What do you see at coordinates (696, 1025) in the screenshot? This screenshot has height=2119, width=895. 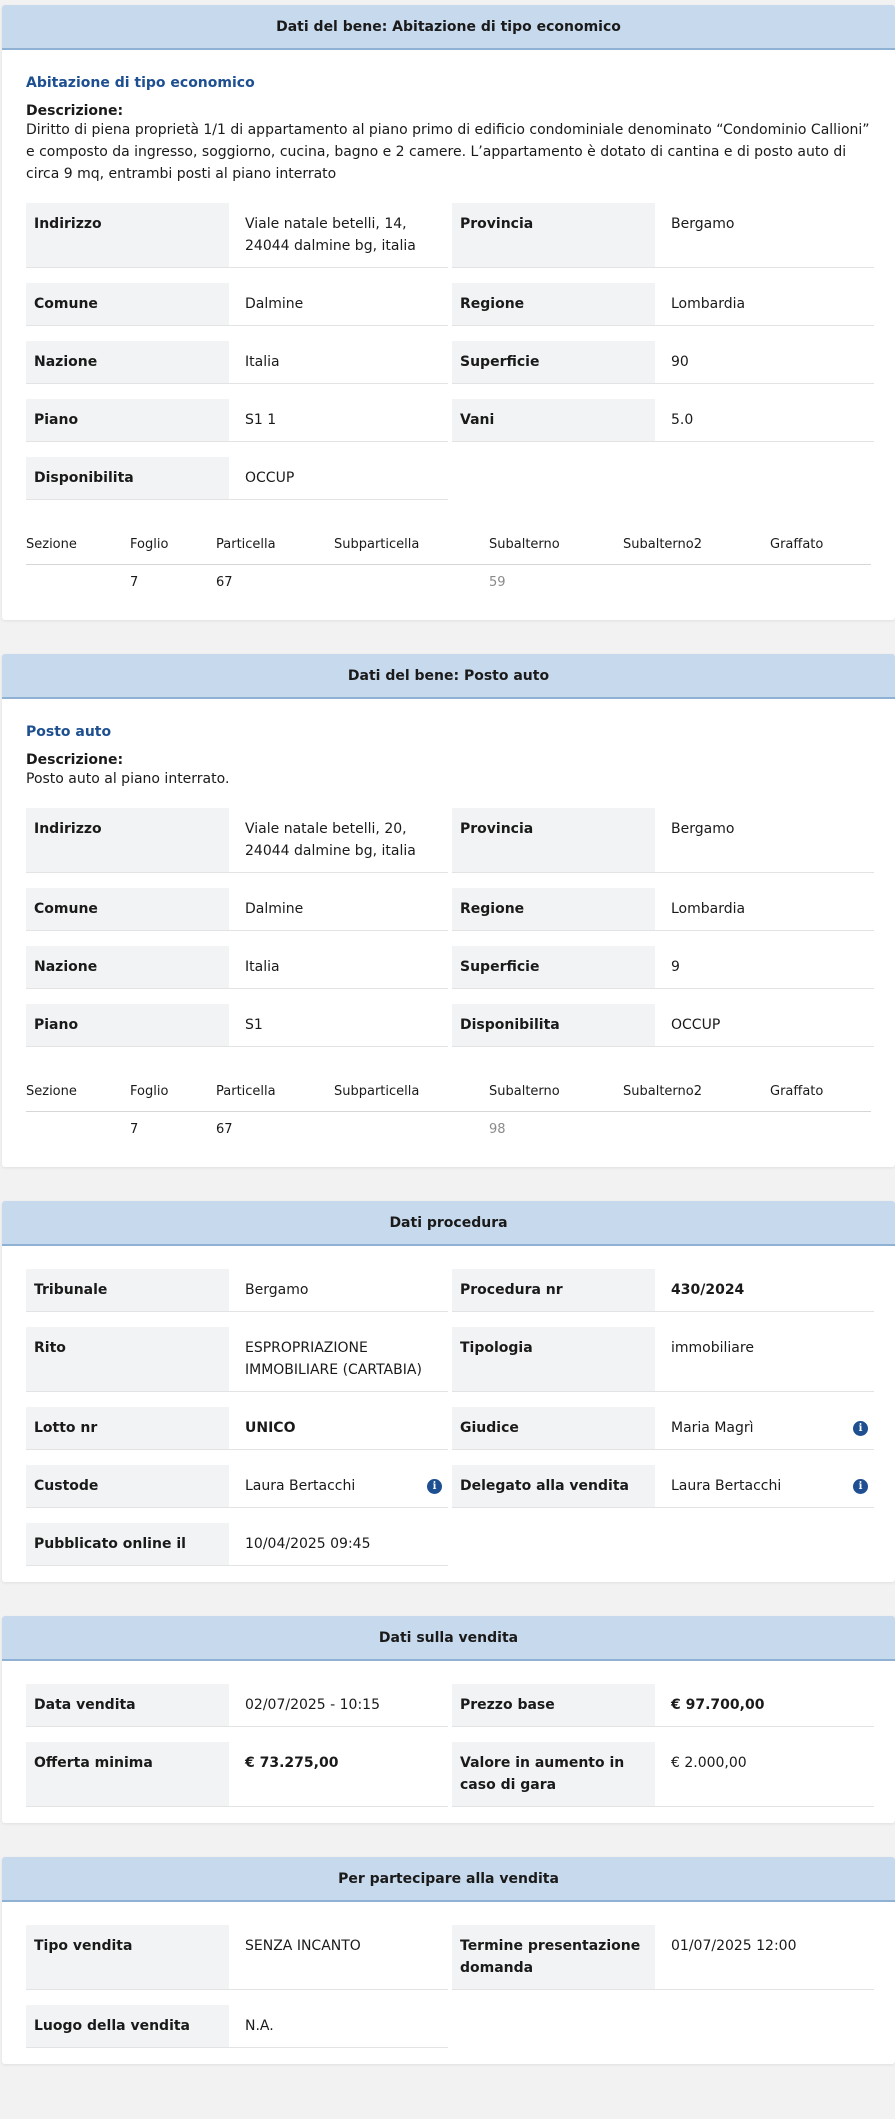 I see `field-value: OCCUP` at bounding box center [696, 1025].